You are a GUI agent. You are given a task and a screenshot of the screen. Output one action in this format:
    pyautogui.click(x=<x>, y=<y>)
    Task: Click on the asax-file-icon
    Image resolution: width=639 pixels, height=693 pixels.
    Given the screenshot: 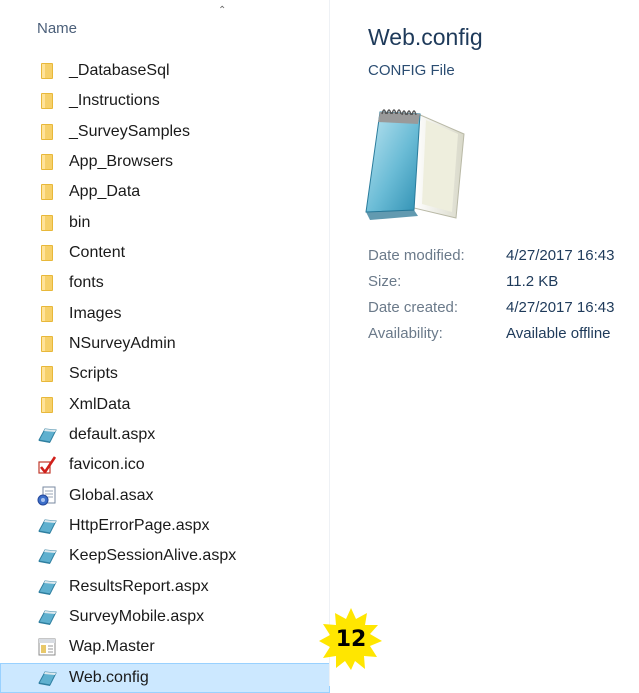 What is the action you would take?
    pyautogui.click(x=47, y=496)
    